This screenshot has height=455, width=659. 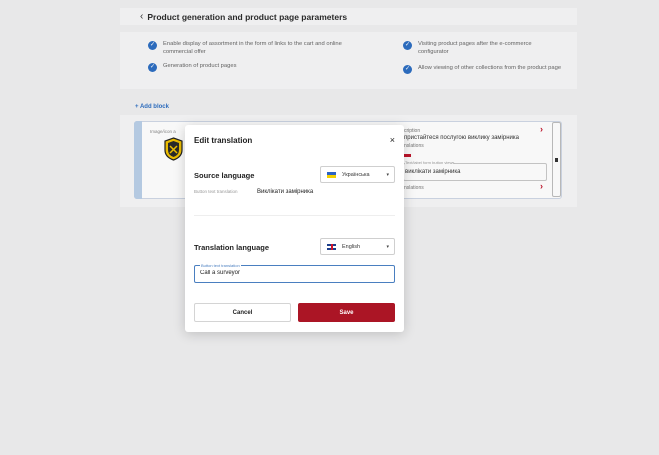 I want to click on translation-language-select: English ▾, so click(x=357, y=246).